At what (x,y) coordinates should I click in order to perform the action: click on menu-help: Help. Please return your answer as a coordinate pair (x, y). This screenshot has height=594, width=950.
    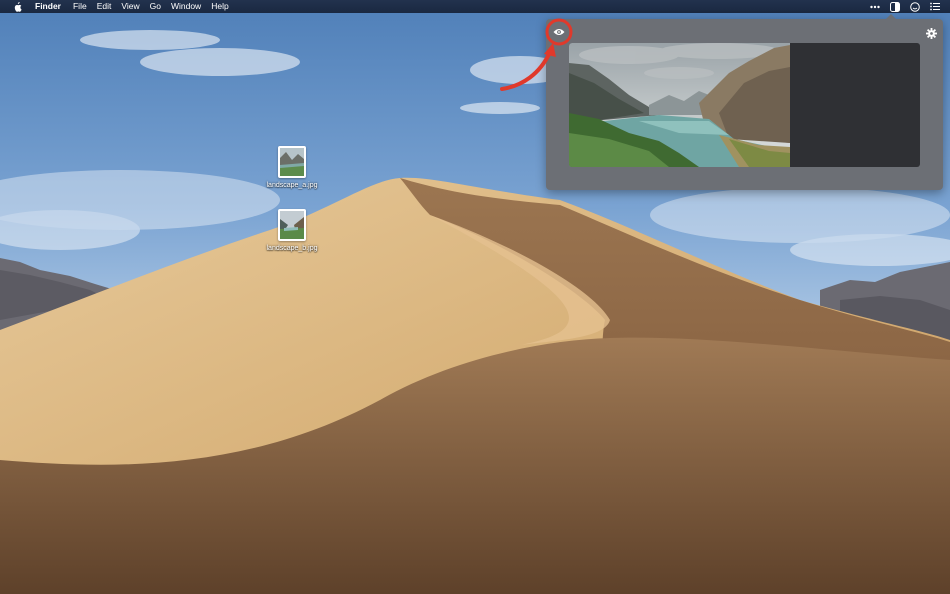
    Looking at the image, I should click on (219, 6).